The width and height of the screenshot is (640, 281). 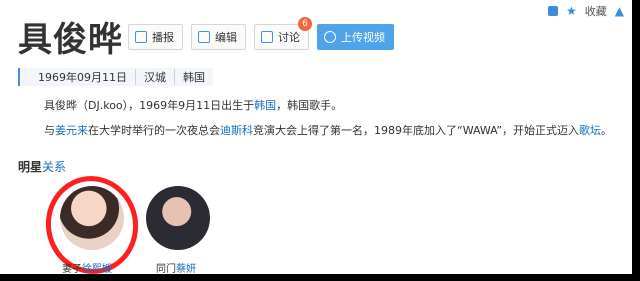 I want to click on relation-caption-wife: 妻子徐熙媛, so click(x=87, y=267).